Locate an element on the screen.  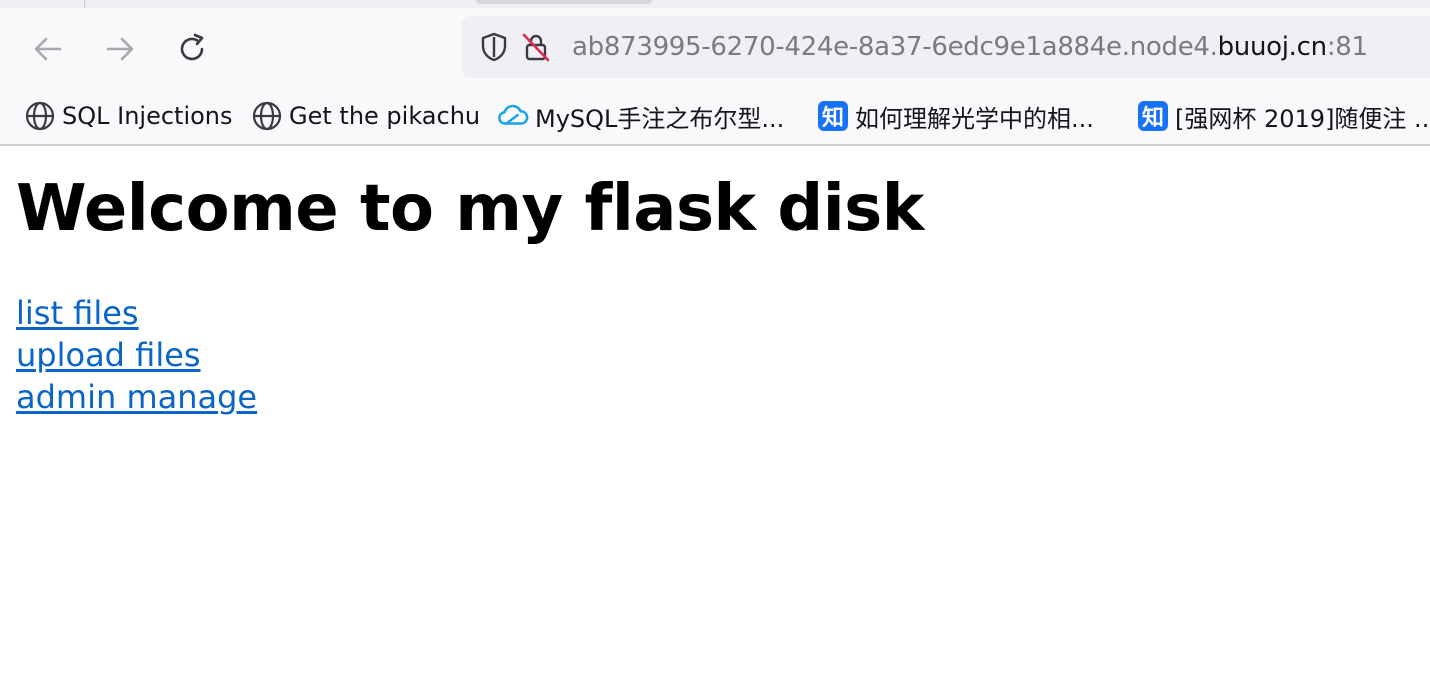
bookmark-label: SQL Injections is located at coordinates (147, 116).